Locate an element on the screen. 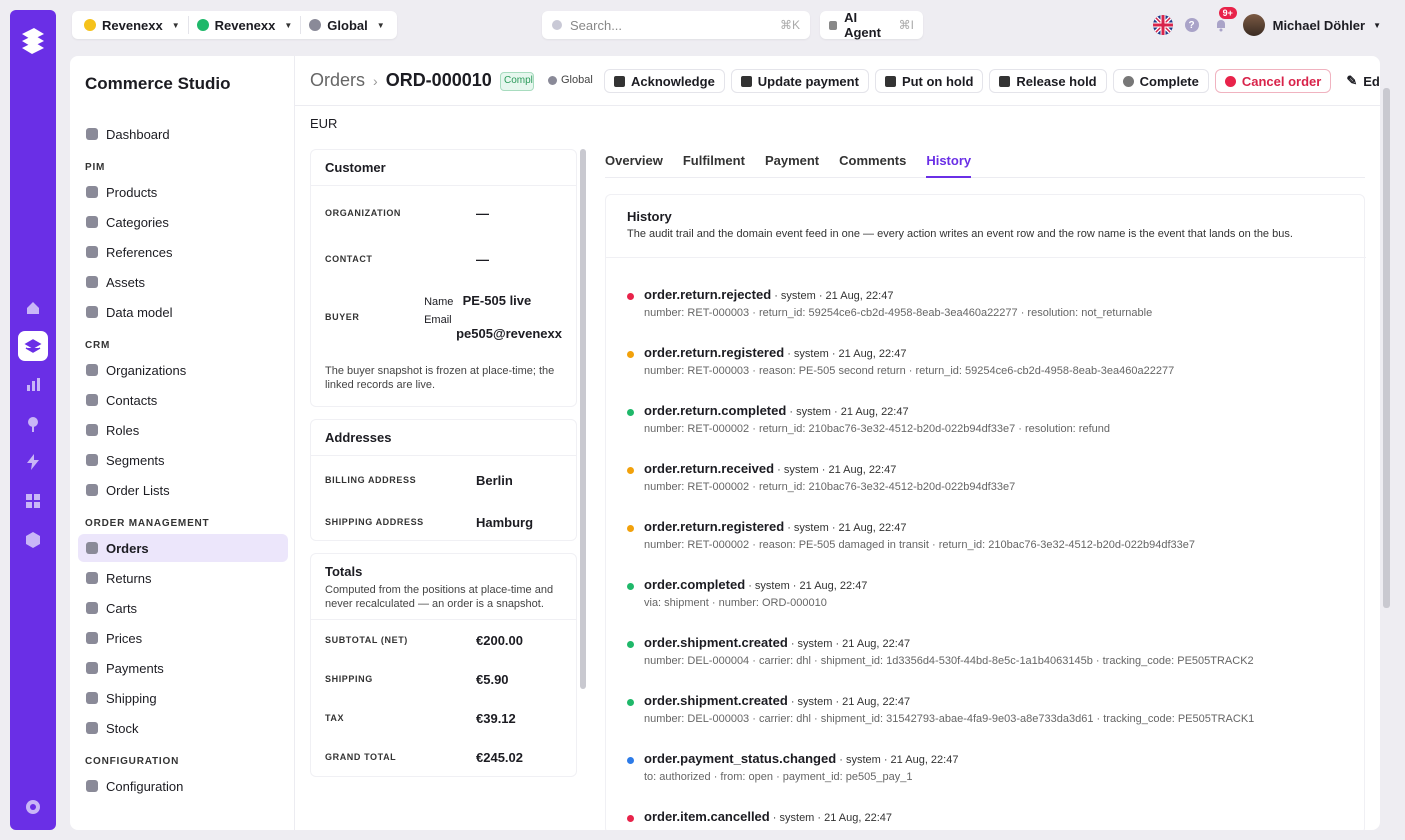 The height and width of the screenshot is (840, 1405). close-circle-icon is located at coordinates (1230, 81).